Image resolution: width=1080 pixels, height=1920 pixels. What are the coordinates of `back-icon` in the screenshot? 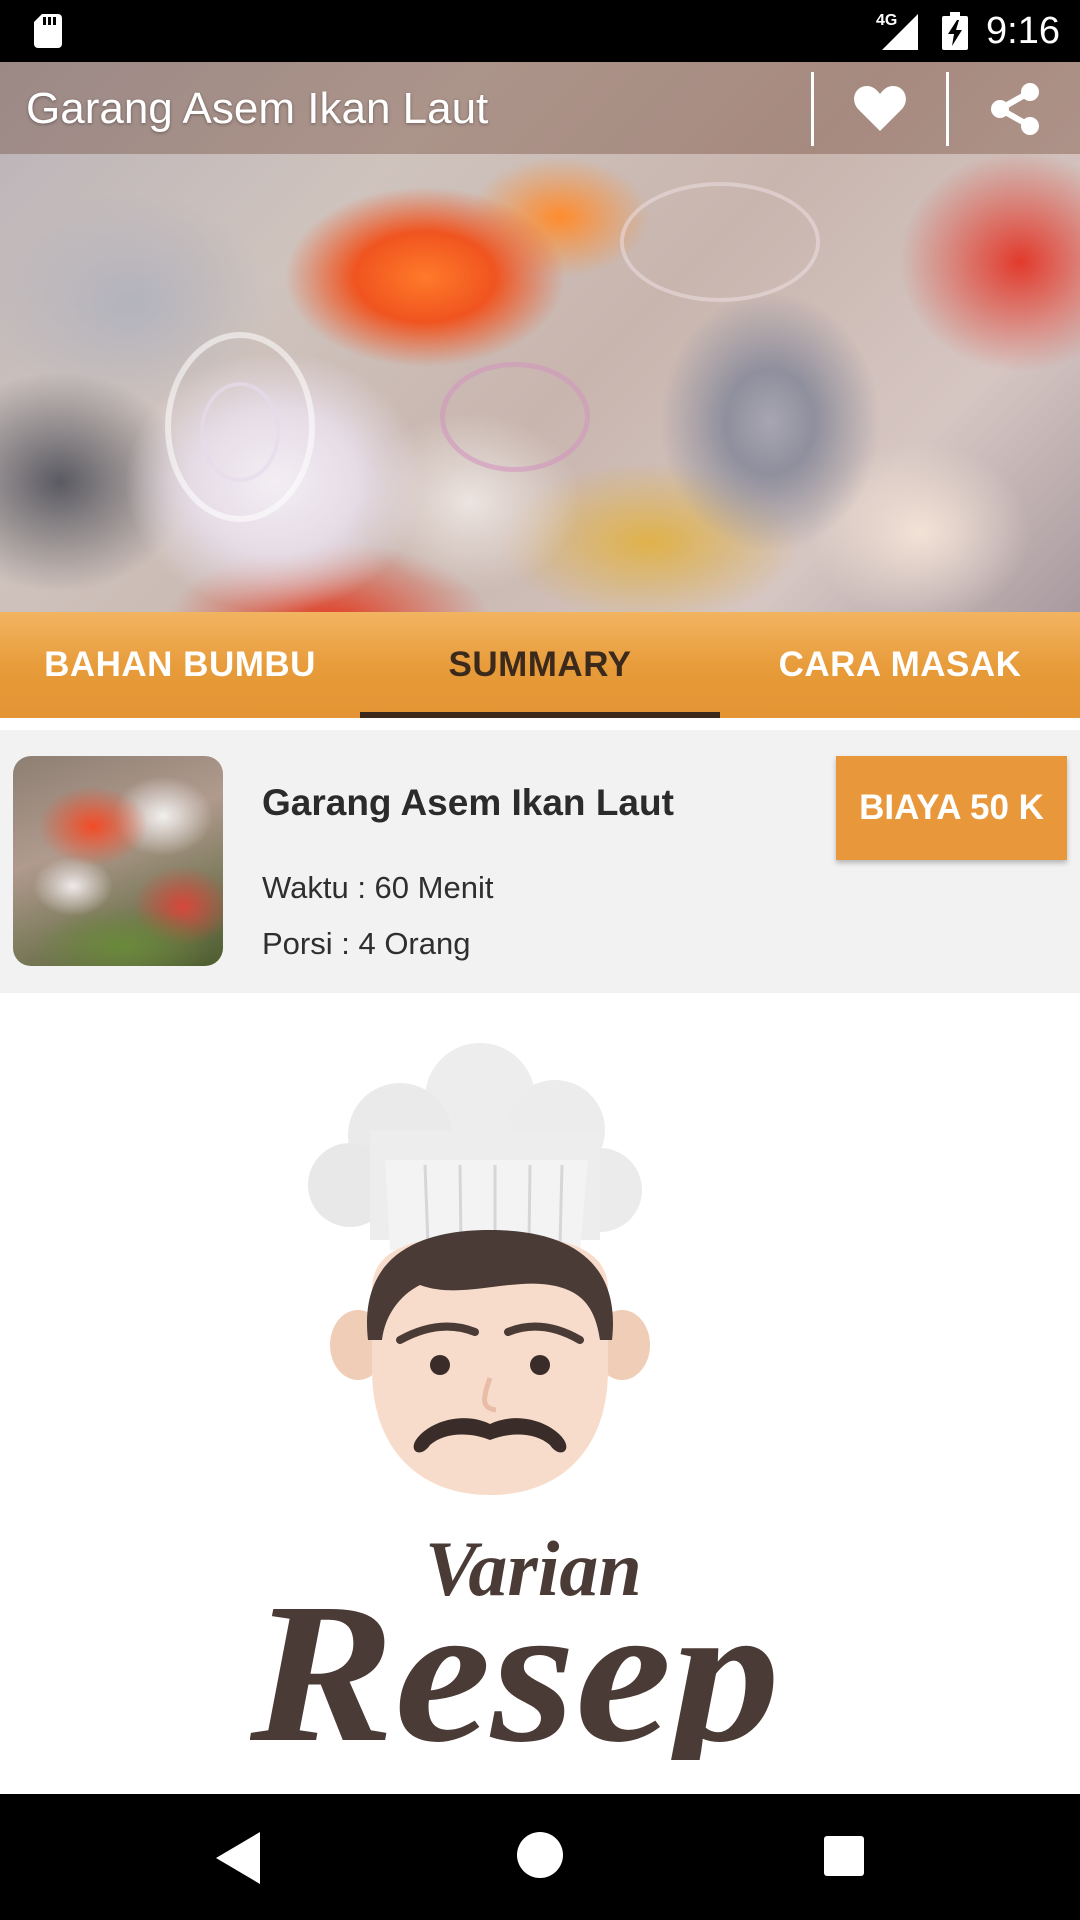 It's located at (237, 1858).